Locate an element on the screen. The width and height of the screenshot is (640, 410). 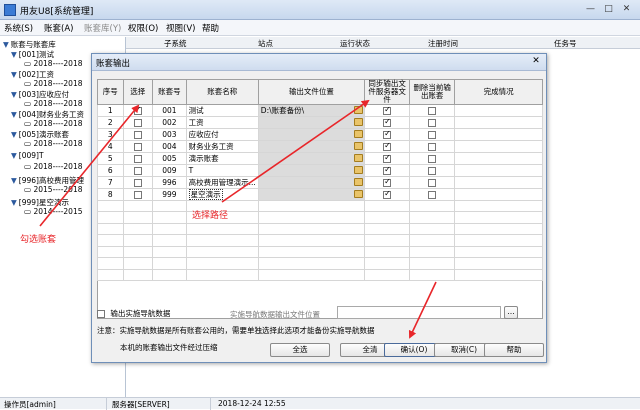
arrow-to-select-checkbox is located at coordinates (89, 165).